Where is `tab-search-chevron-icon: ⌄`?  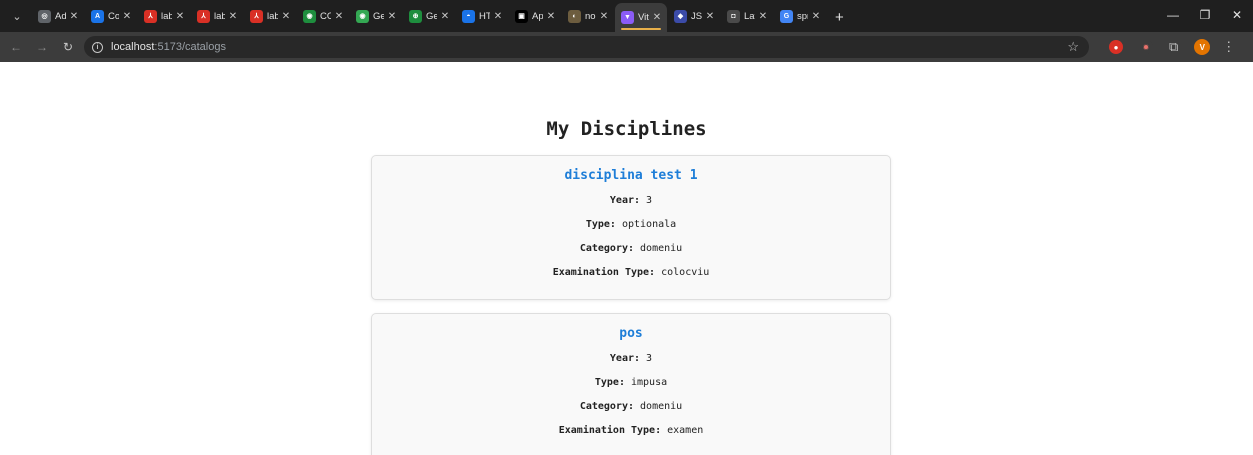 tab-search-chevron-icon: ⌄ is located at coordinates (17, 16).